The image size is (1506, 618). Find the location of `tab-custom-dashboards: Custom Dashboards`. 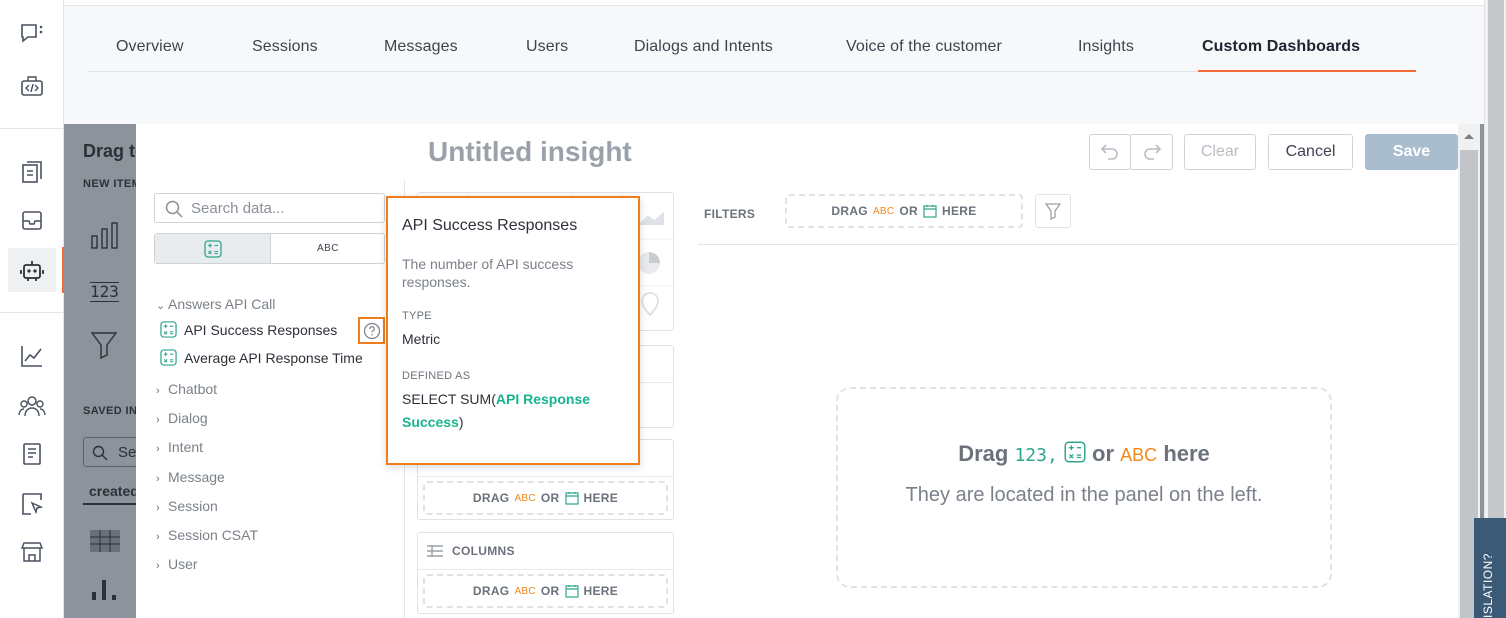

tab-custom-dashboards: Custom Dashboards is located at coordinates (1281, 47).